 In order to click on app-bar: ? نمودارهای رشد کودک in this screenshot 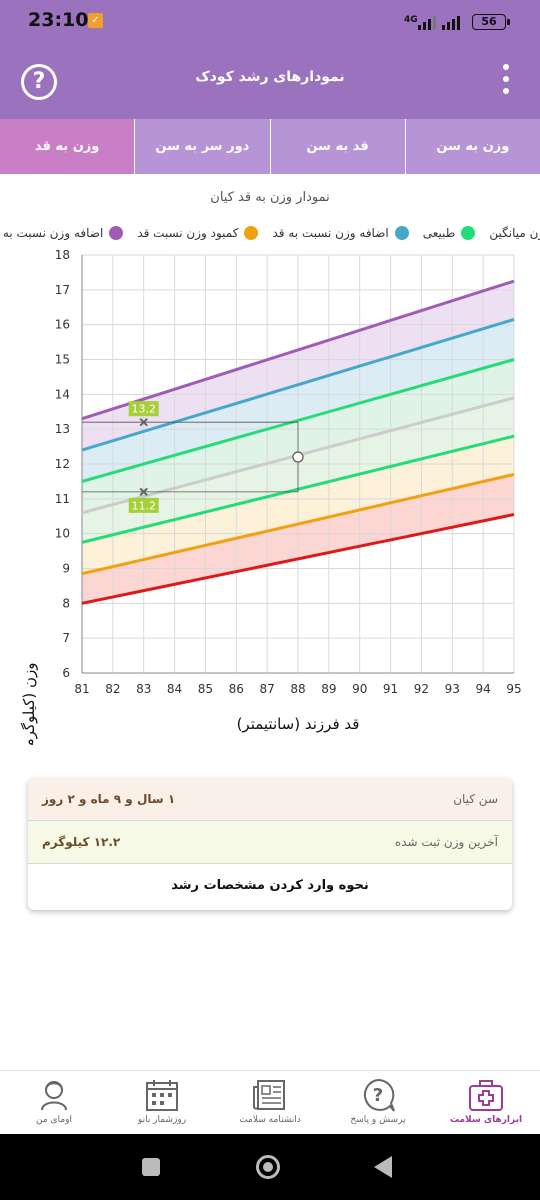, I will do `click(270, 80)`.